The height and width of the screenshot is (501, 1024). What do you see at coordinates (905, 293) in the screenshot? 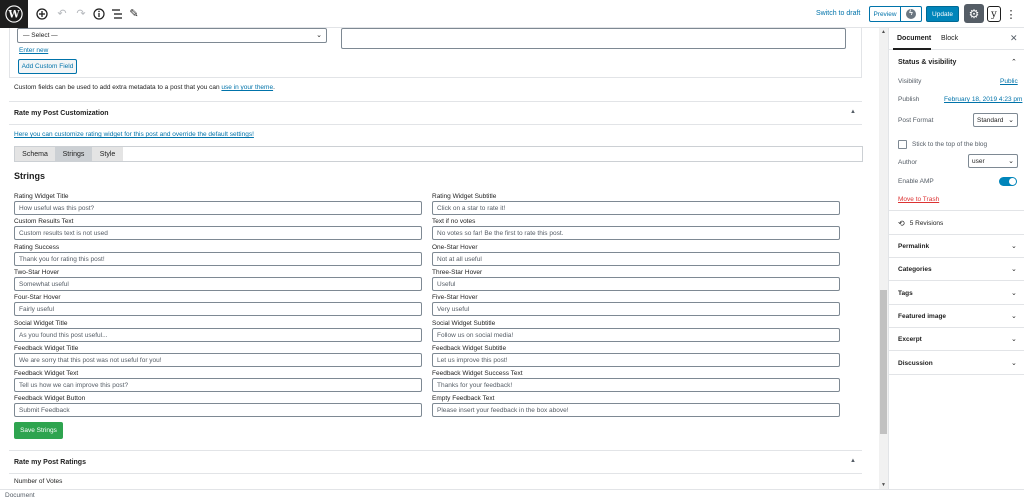
I see `panel-title: Tags` at bounding box center [905, 293].